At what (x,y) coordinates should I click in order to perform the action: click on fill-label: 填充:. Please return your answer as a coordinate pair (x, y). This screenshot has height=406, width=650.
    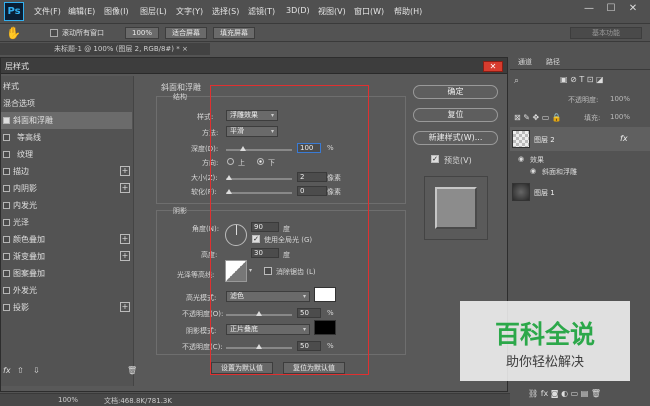
    Looking at the image, I should click on (592, 118).